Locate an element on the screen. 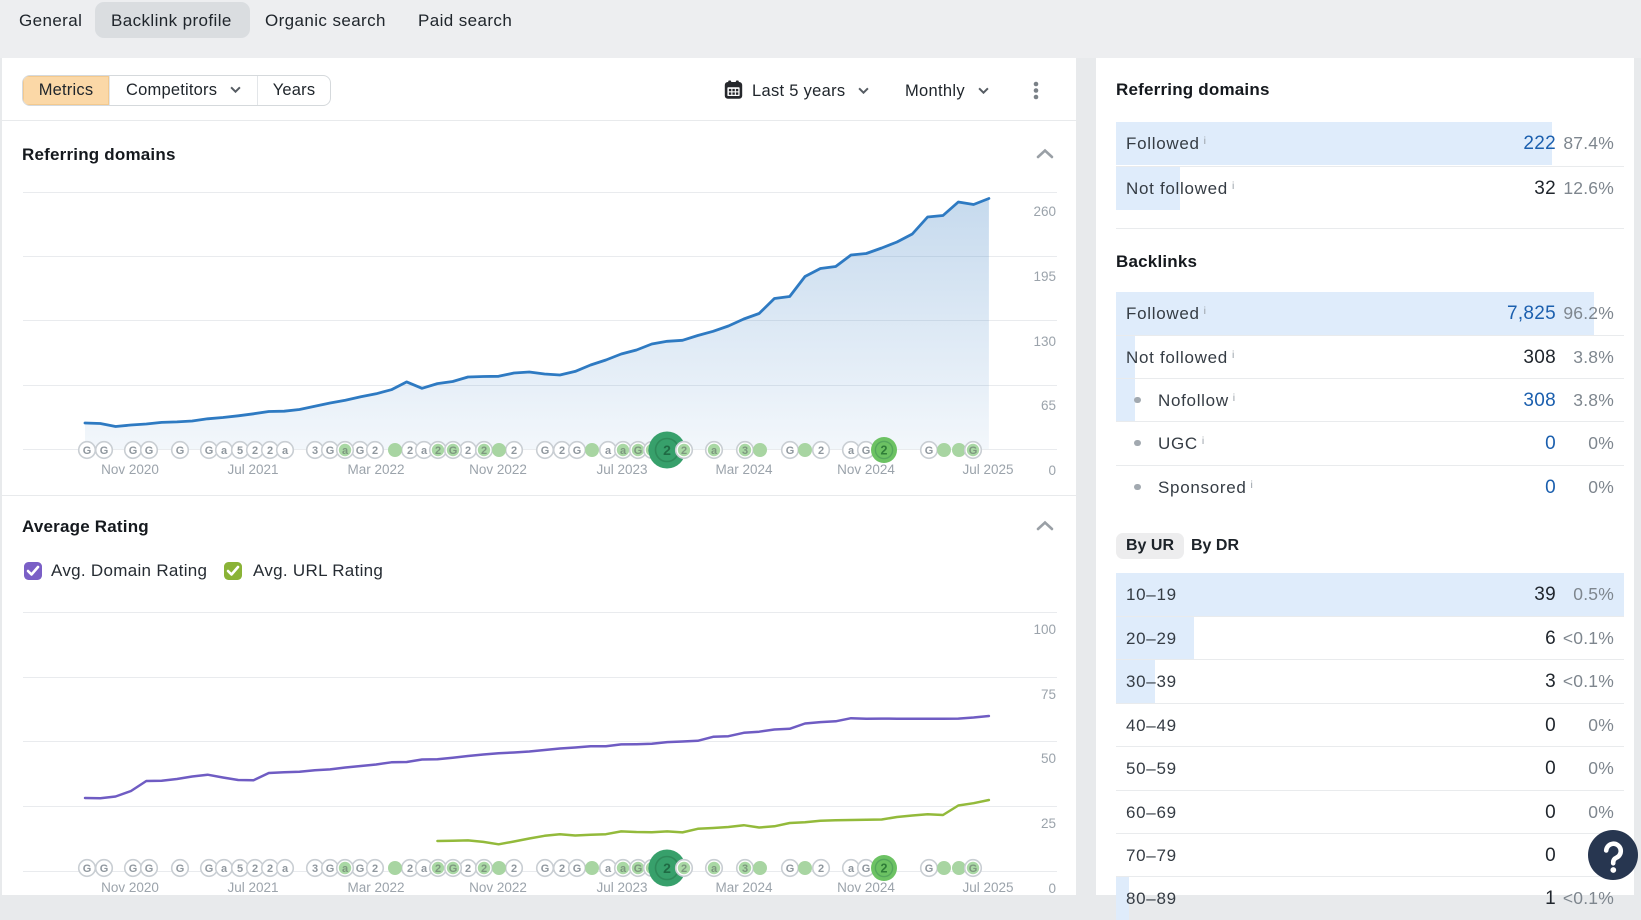 The width and height of the screenshot is (1641, 920). svg-text: 50 is located at coordinates (1048, 758).